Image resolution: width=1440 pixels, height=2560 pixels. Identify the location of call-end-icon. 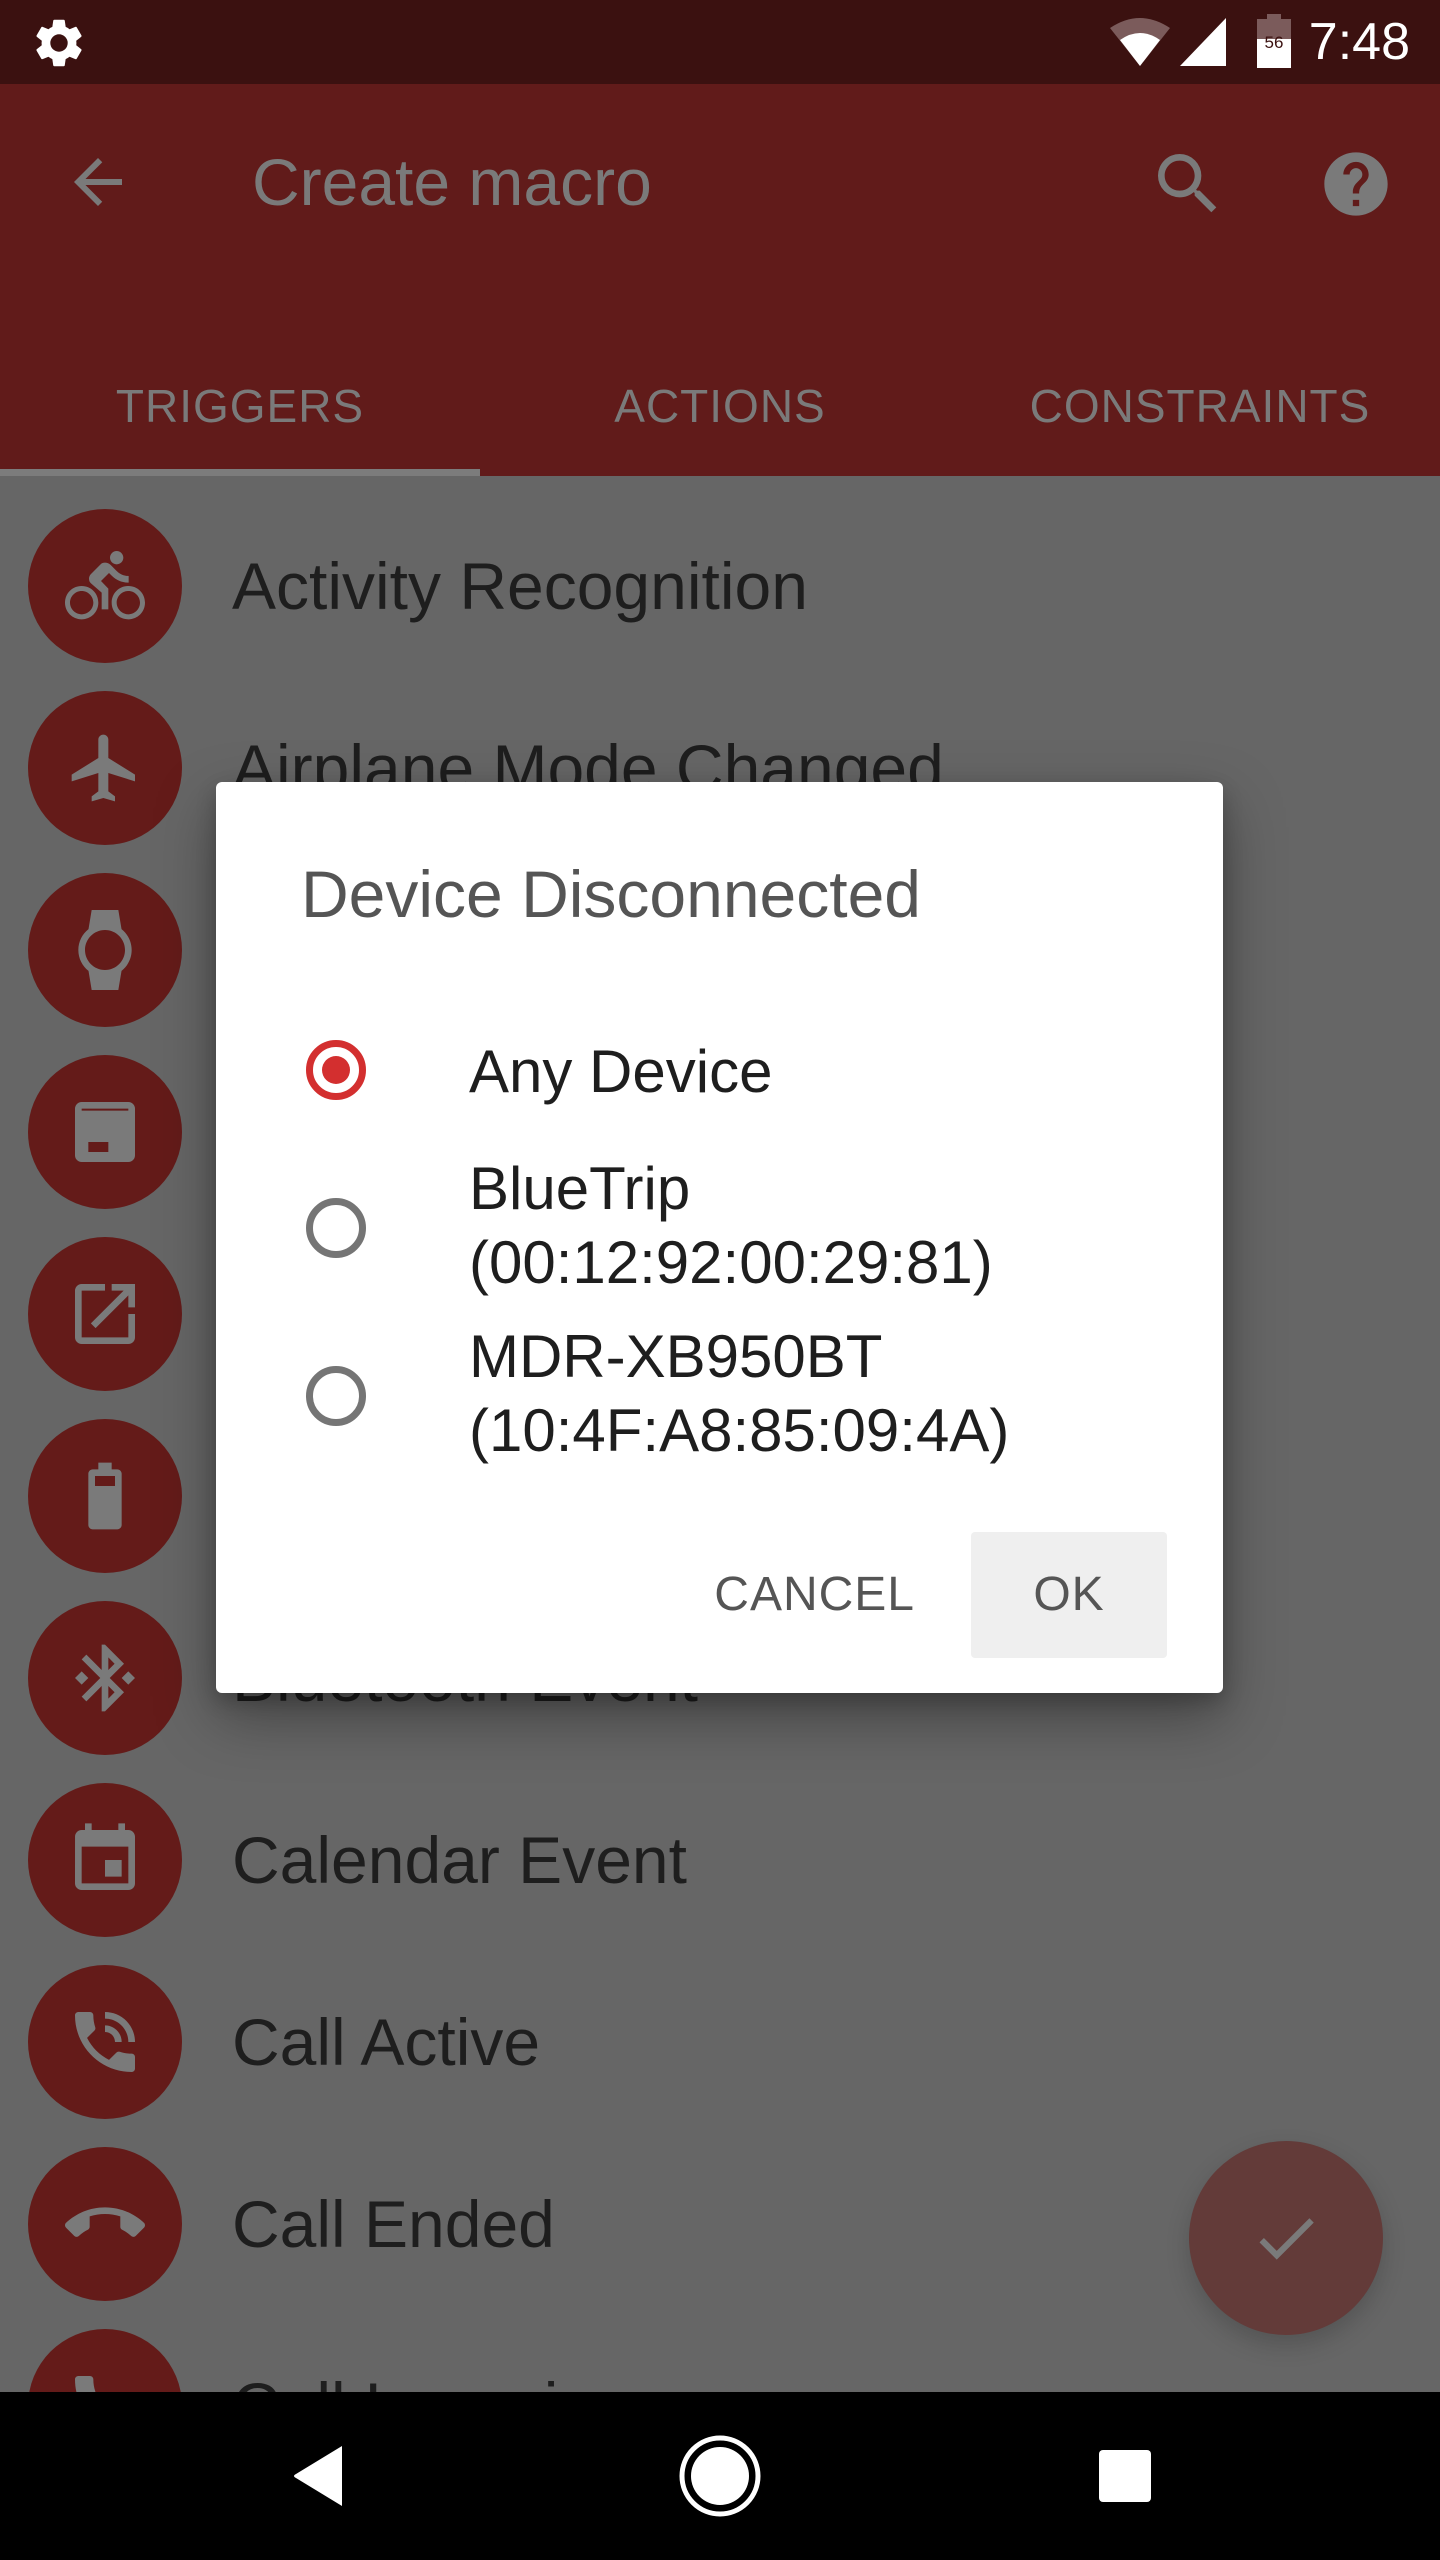
(105, 2222).